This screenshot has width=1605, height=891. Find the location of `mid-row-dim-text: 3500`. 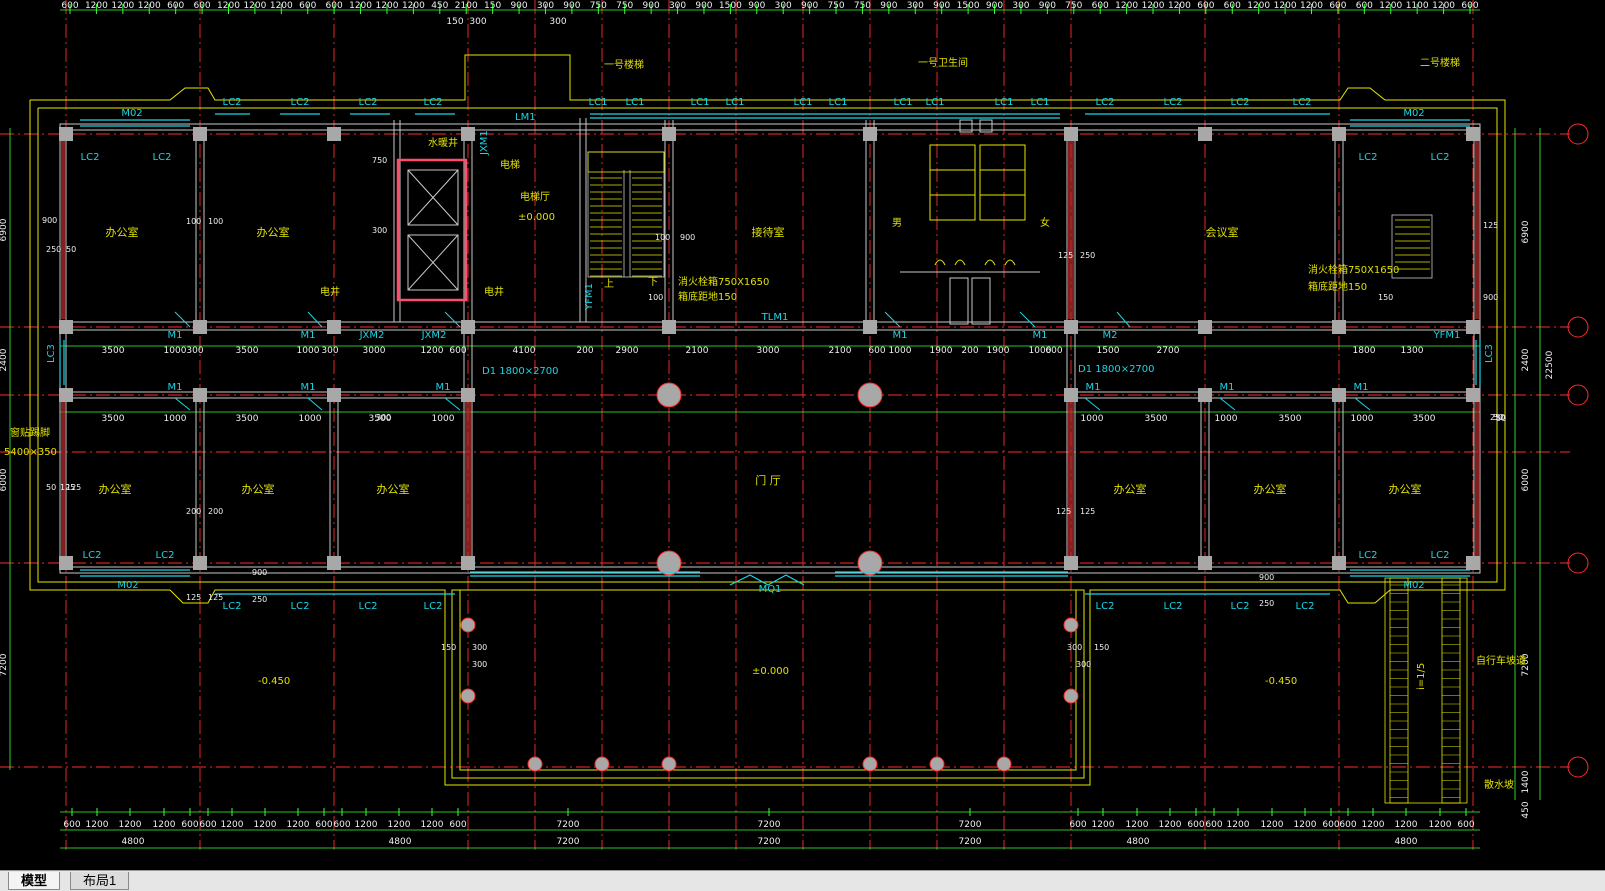

mid-row-dim-text: 3500 is located at coordinates (113, 351).